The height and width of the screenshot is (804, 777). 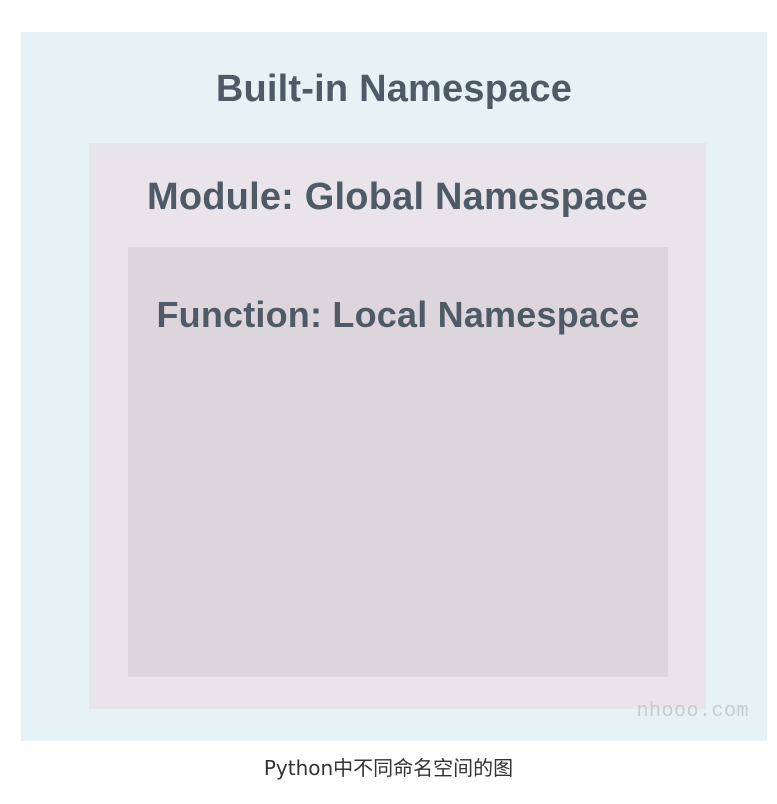 I want to click on global-namespace-label: Module: Global Namespace, so click(x=397, y=197).